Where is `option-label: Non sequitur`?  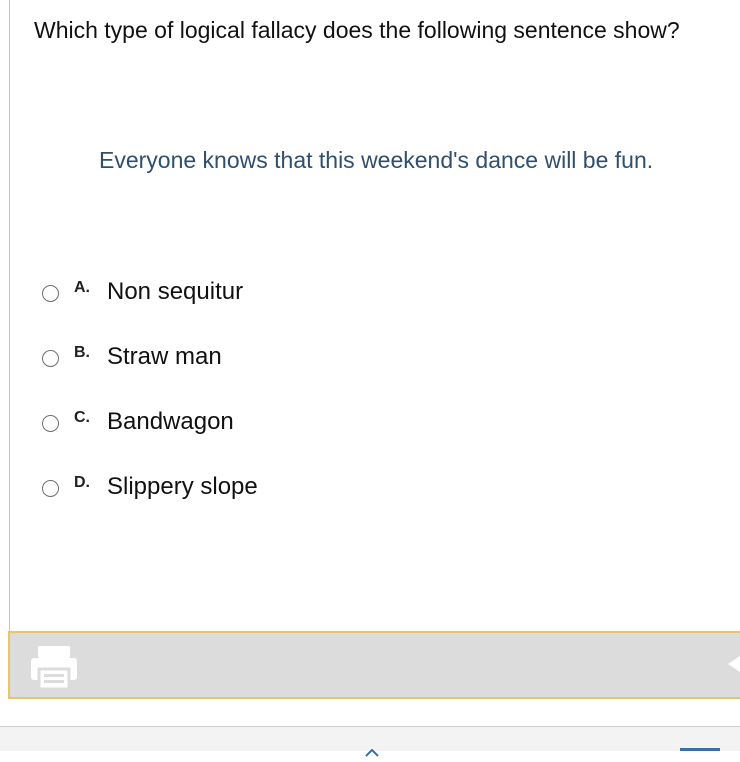
option-label: Non sequitur is located at coordinates (175, 292).